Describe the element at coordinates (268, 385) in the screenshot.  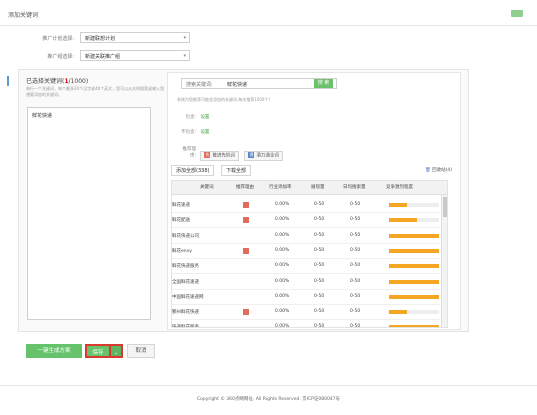
I see `footer-divider` at that location.